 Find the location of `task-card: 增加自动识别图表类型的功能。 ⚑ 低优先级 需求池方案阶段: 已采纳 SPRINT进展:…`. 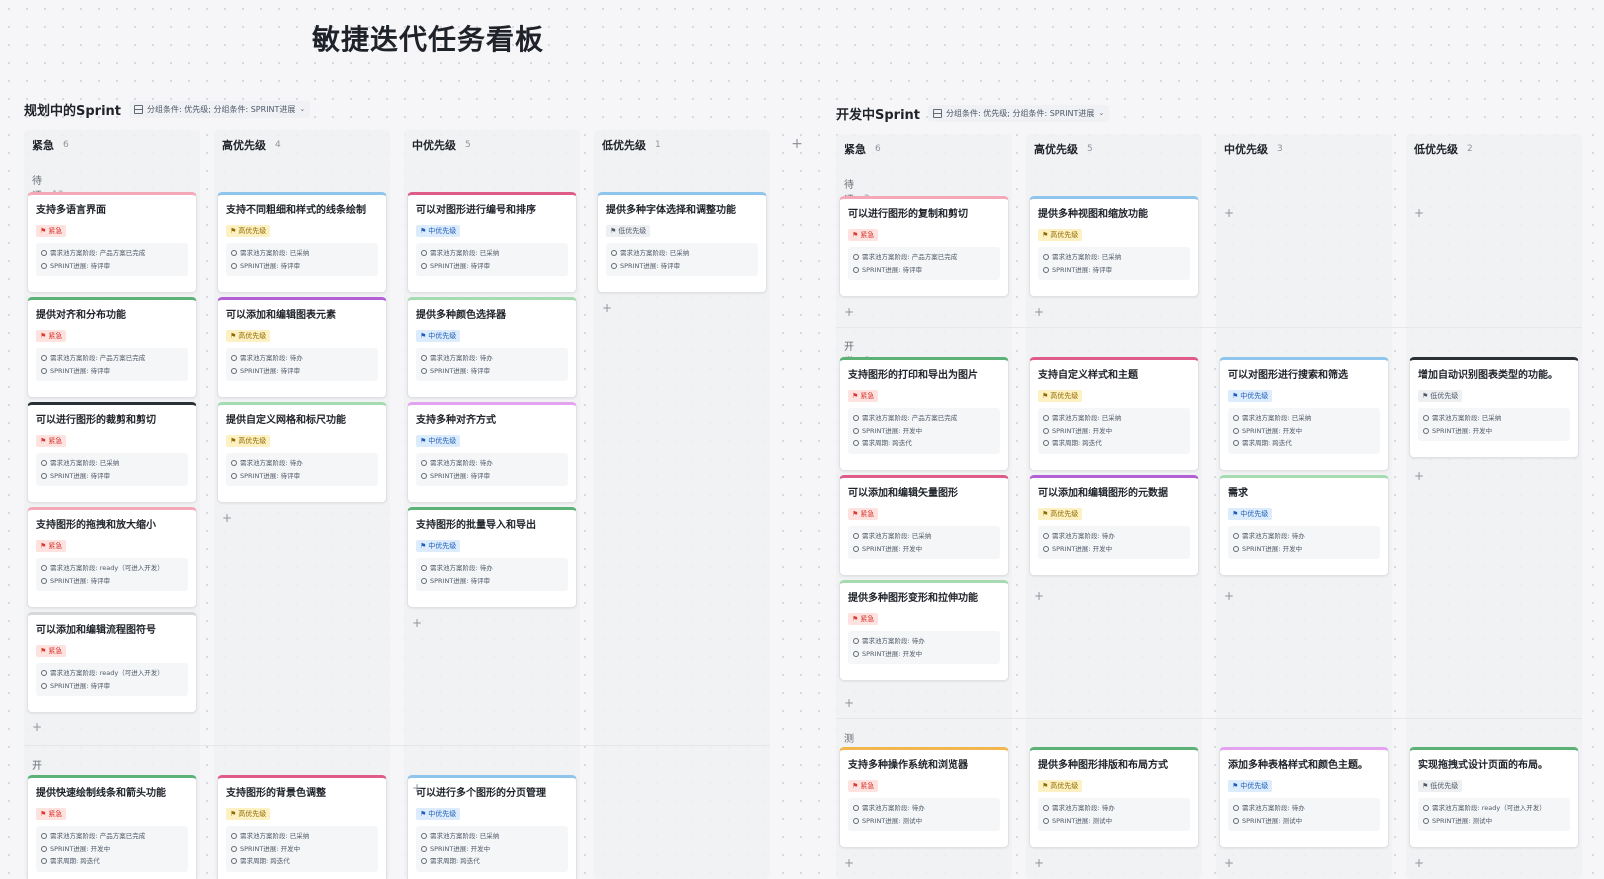

task-card: 增加自动识别图表类型的功能。 ⚑ 低优先级 需求池方案阶段: 已采纳 SPRINT进展:… is located at coordinates (1494, 407).